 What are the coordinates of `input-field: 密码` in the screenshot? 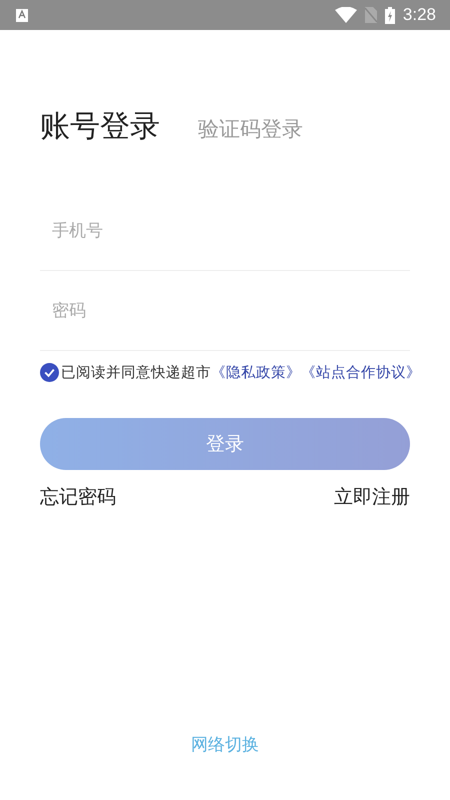 It's located at (225, 311).